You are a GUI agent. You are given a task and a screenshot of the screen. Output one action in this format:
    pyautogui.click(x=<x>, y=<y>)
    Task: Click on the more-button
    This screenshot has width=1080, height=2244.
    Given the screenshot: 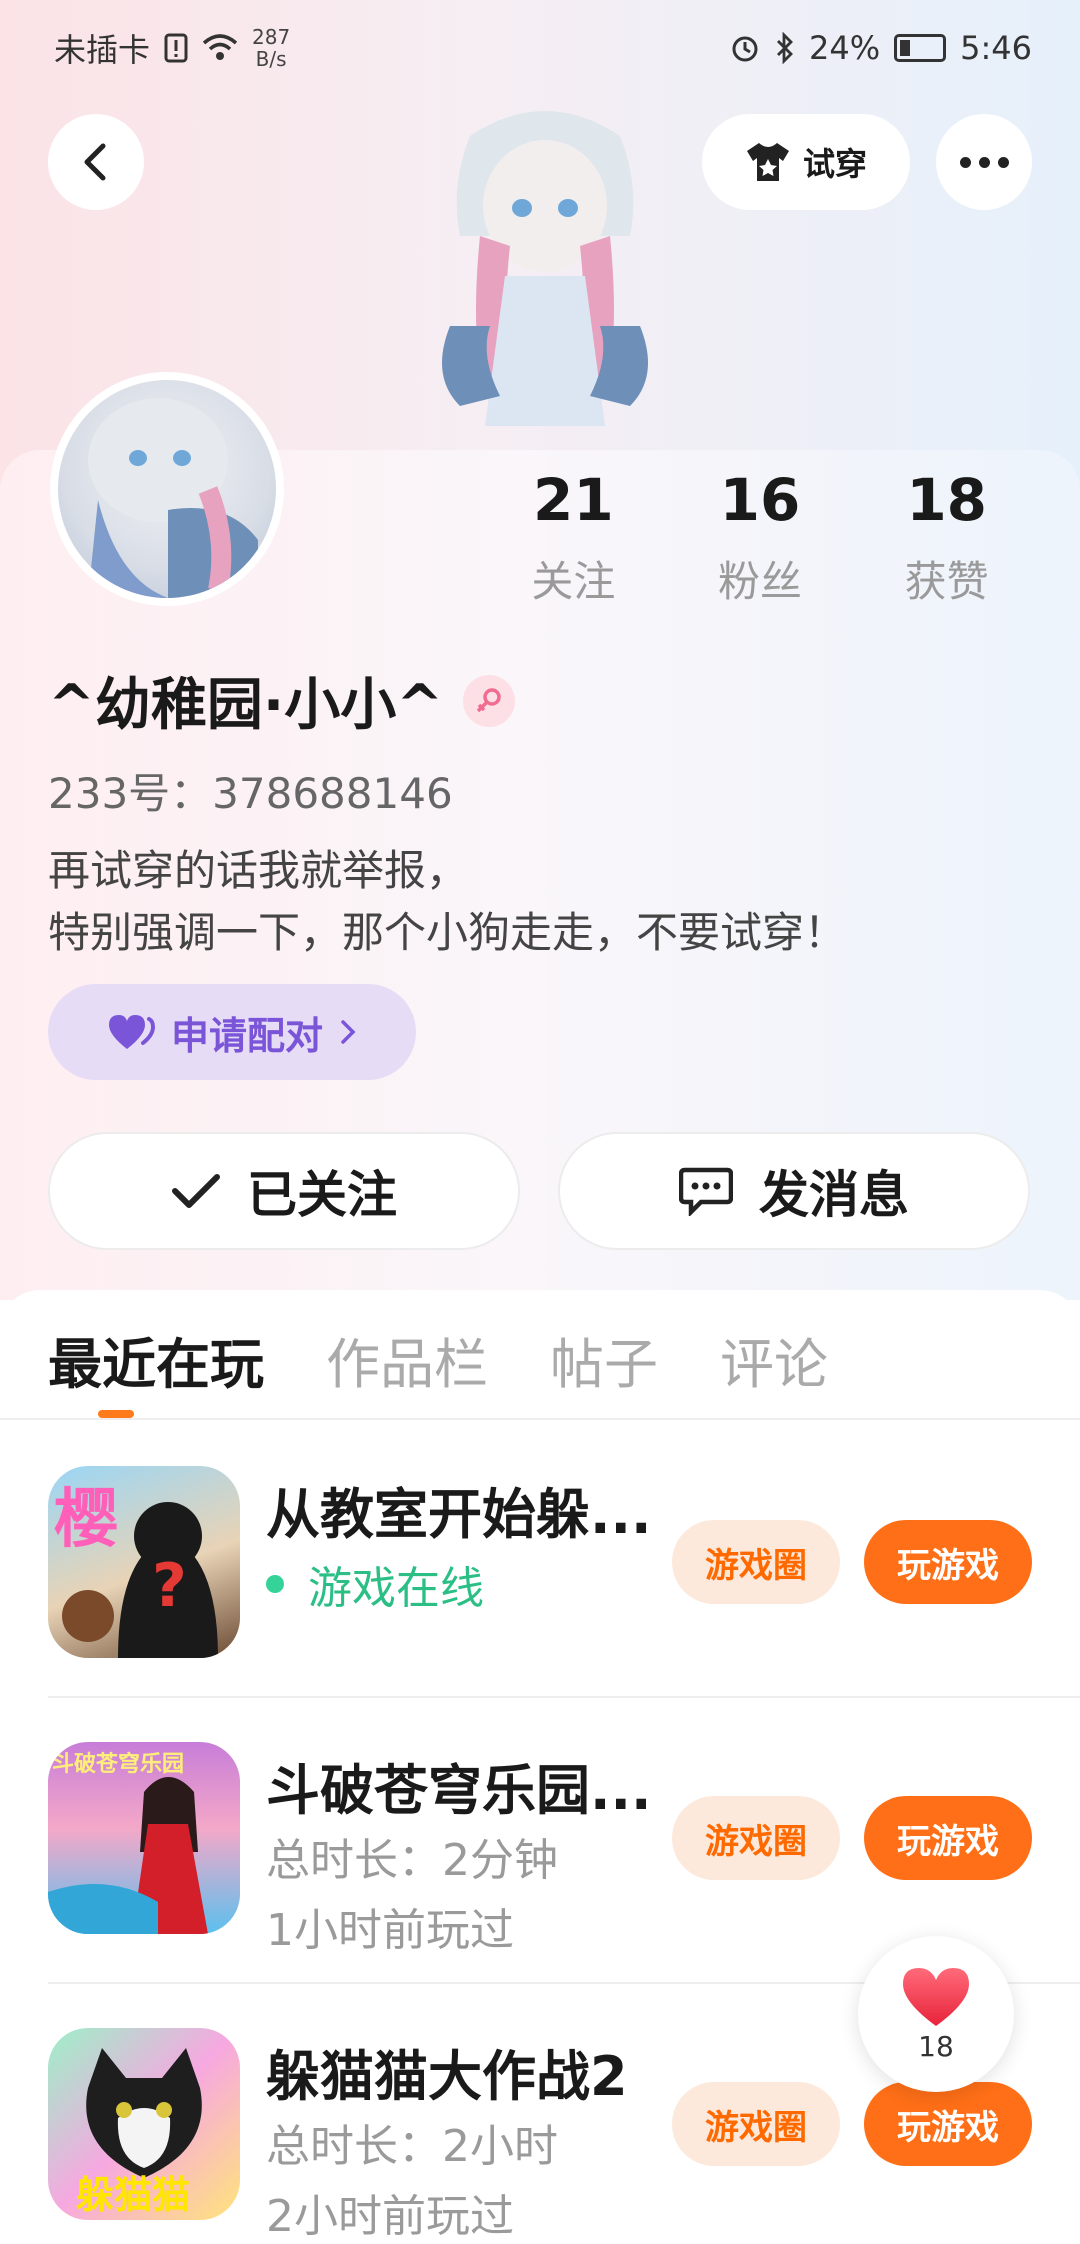 What is the action you would take?
    pyautogui.click(x=984, y=162)
    